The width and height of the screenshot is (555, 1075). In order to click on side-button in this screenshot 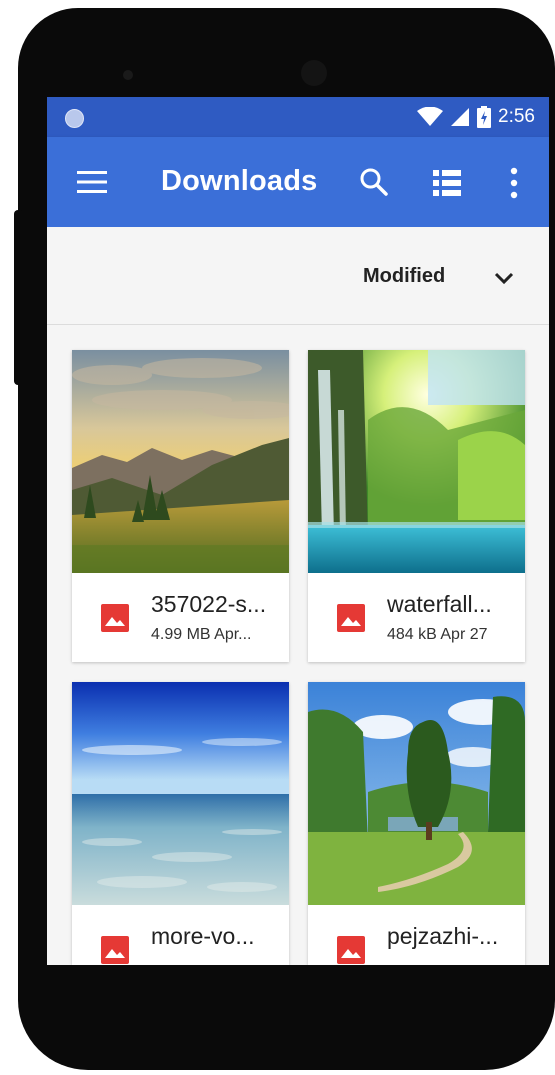, I will do `click(19, 297)`.